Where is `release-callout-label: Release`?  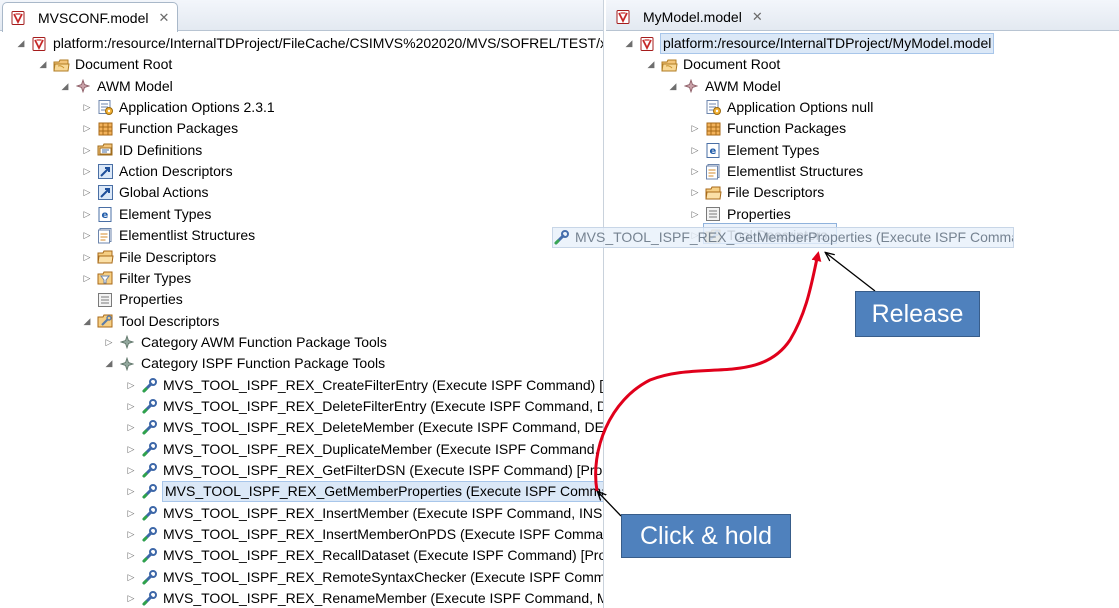
release-callout-label: Release is located at coordinates (917, 313).